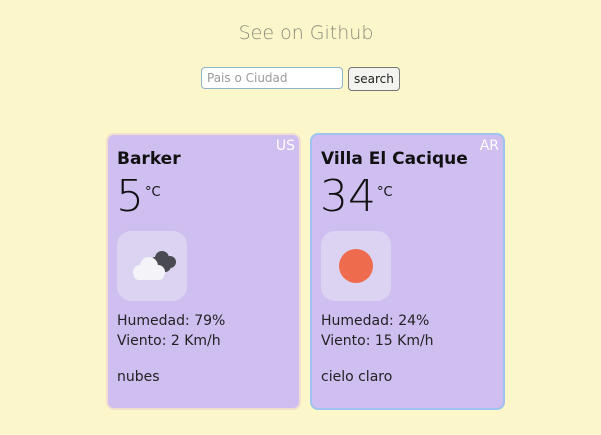 Image resolution: width=601 pixels, height=435 pixels. I want to click on sun-icon, so click(356, 266).